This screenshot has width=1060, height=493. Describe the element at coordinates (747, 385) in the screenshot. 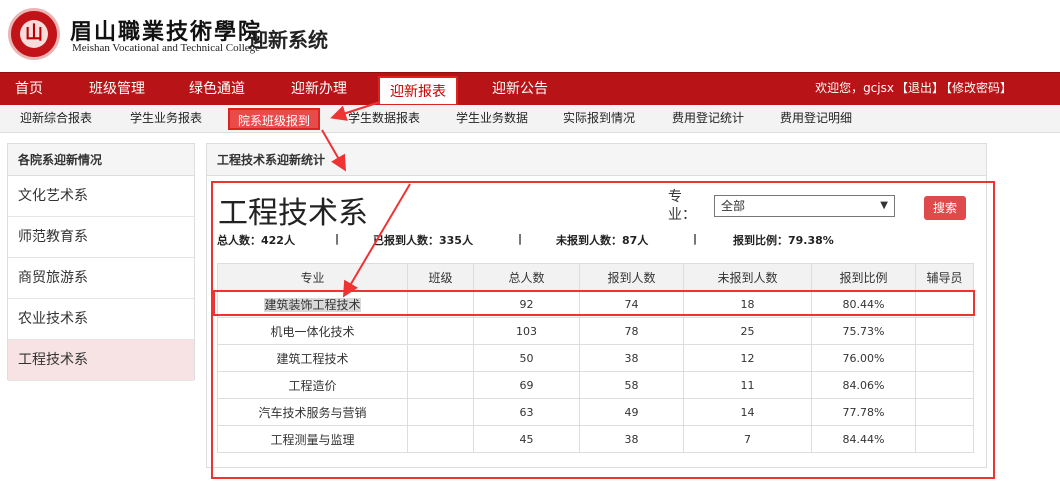

I see `cell-not-arrived: 11` at that location.